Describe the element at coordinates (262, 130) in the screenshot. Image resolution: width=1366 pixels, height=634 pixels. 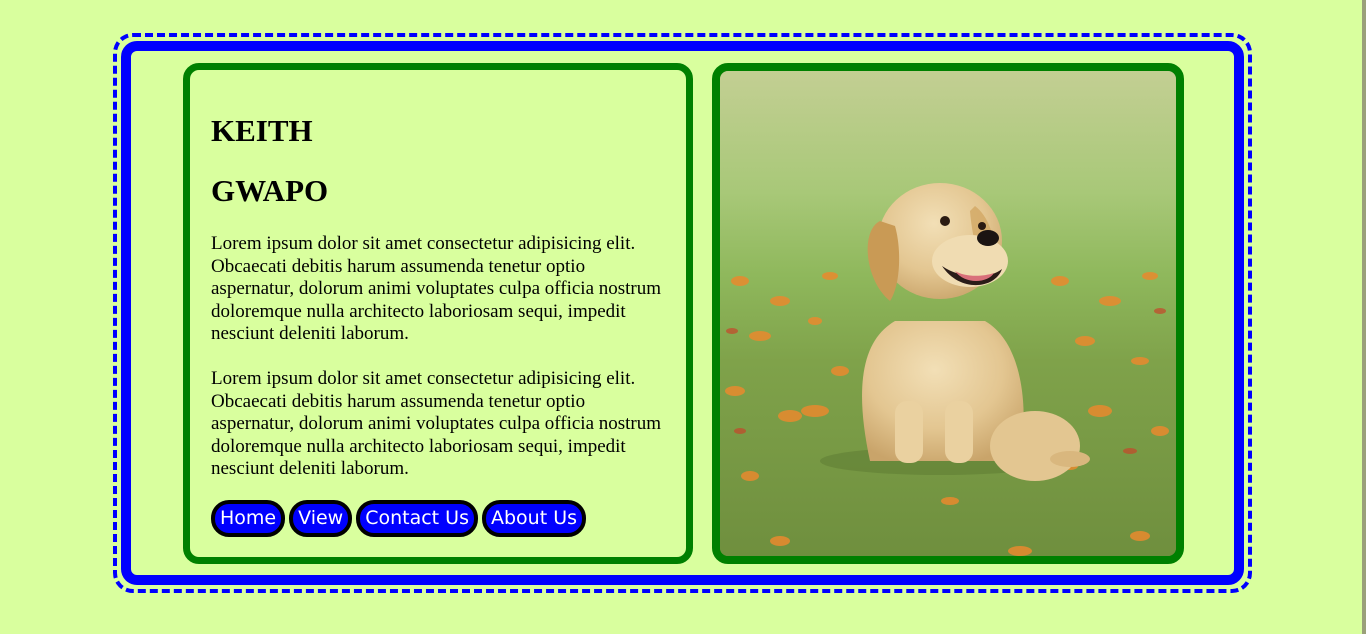
I see `heading-first-line: KEITH` at that location.